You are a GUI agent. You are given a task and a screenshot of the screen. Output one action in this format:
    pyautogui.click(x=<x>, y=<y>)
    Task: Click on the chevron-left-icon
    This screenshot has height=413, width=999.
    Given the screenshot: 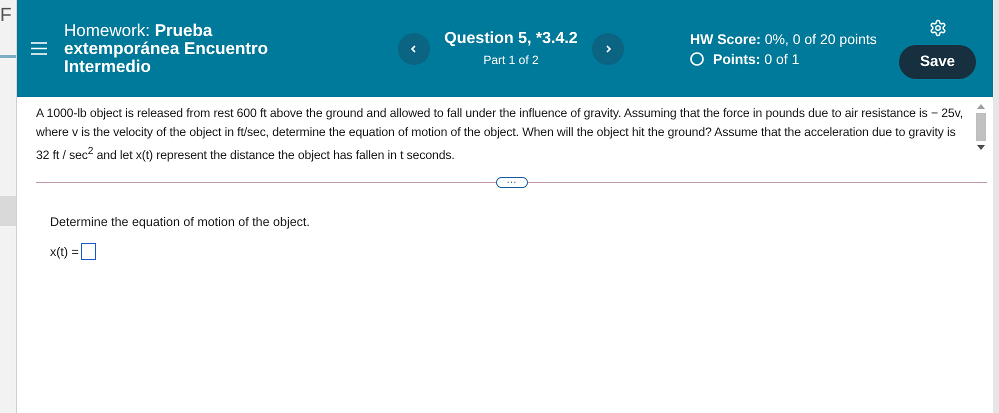 What is the action you would take?
    pyautogui.click(x=414, y=49)
    